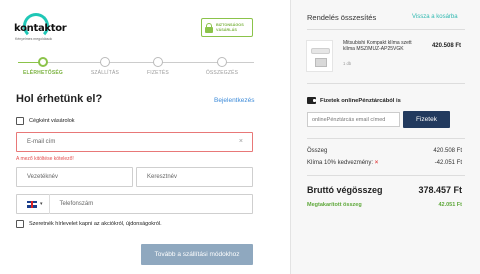  Describe the element at coordinates (384, 163) in the screenshot. I see `discount-row: Klíma 10% kedvezmény: × -42.051 Ft` at that location.